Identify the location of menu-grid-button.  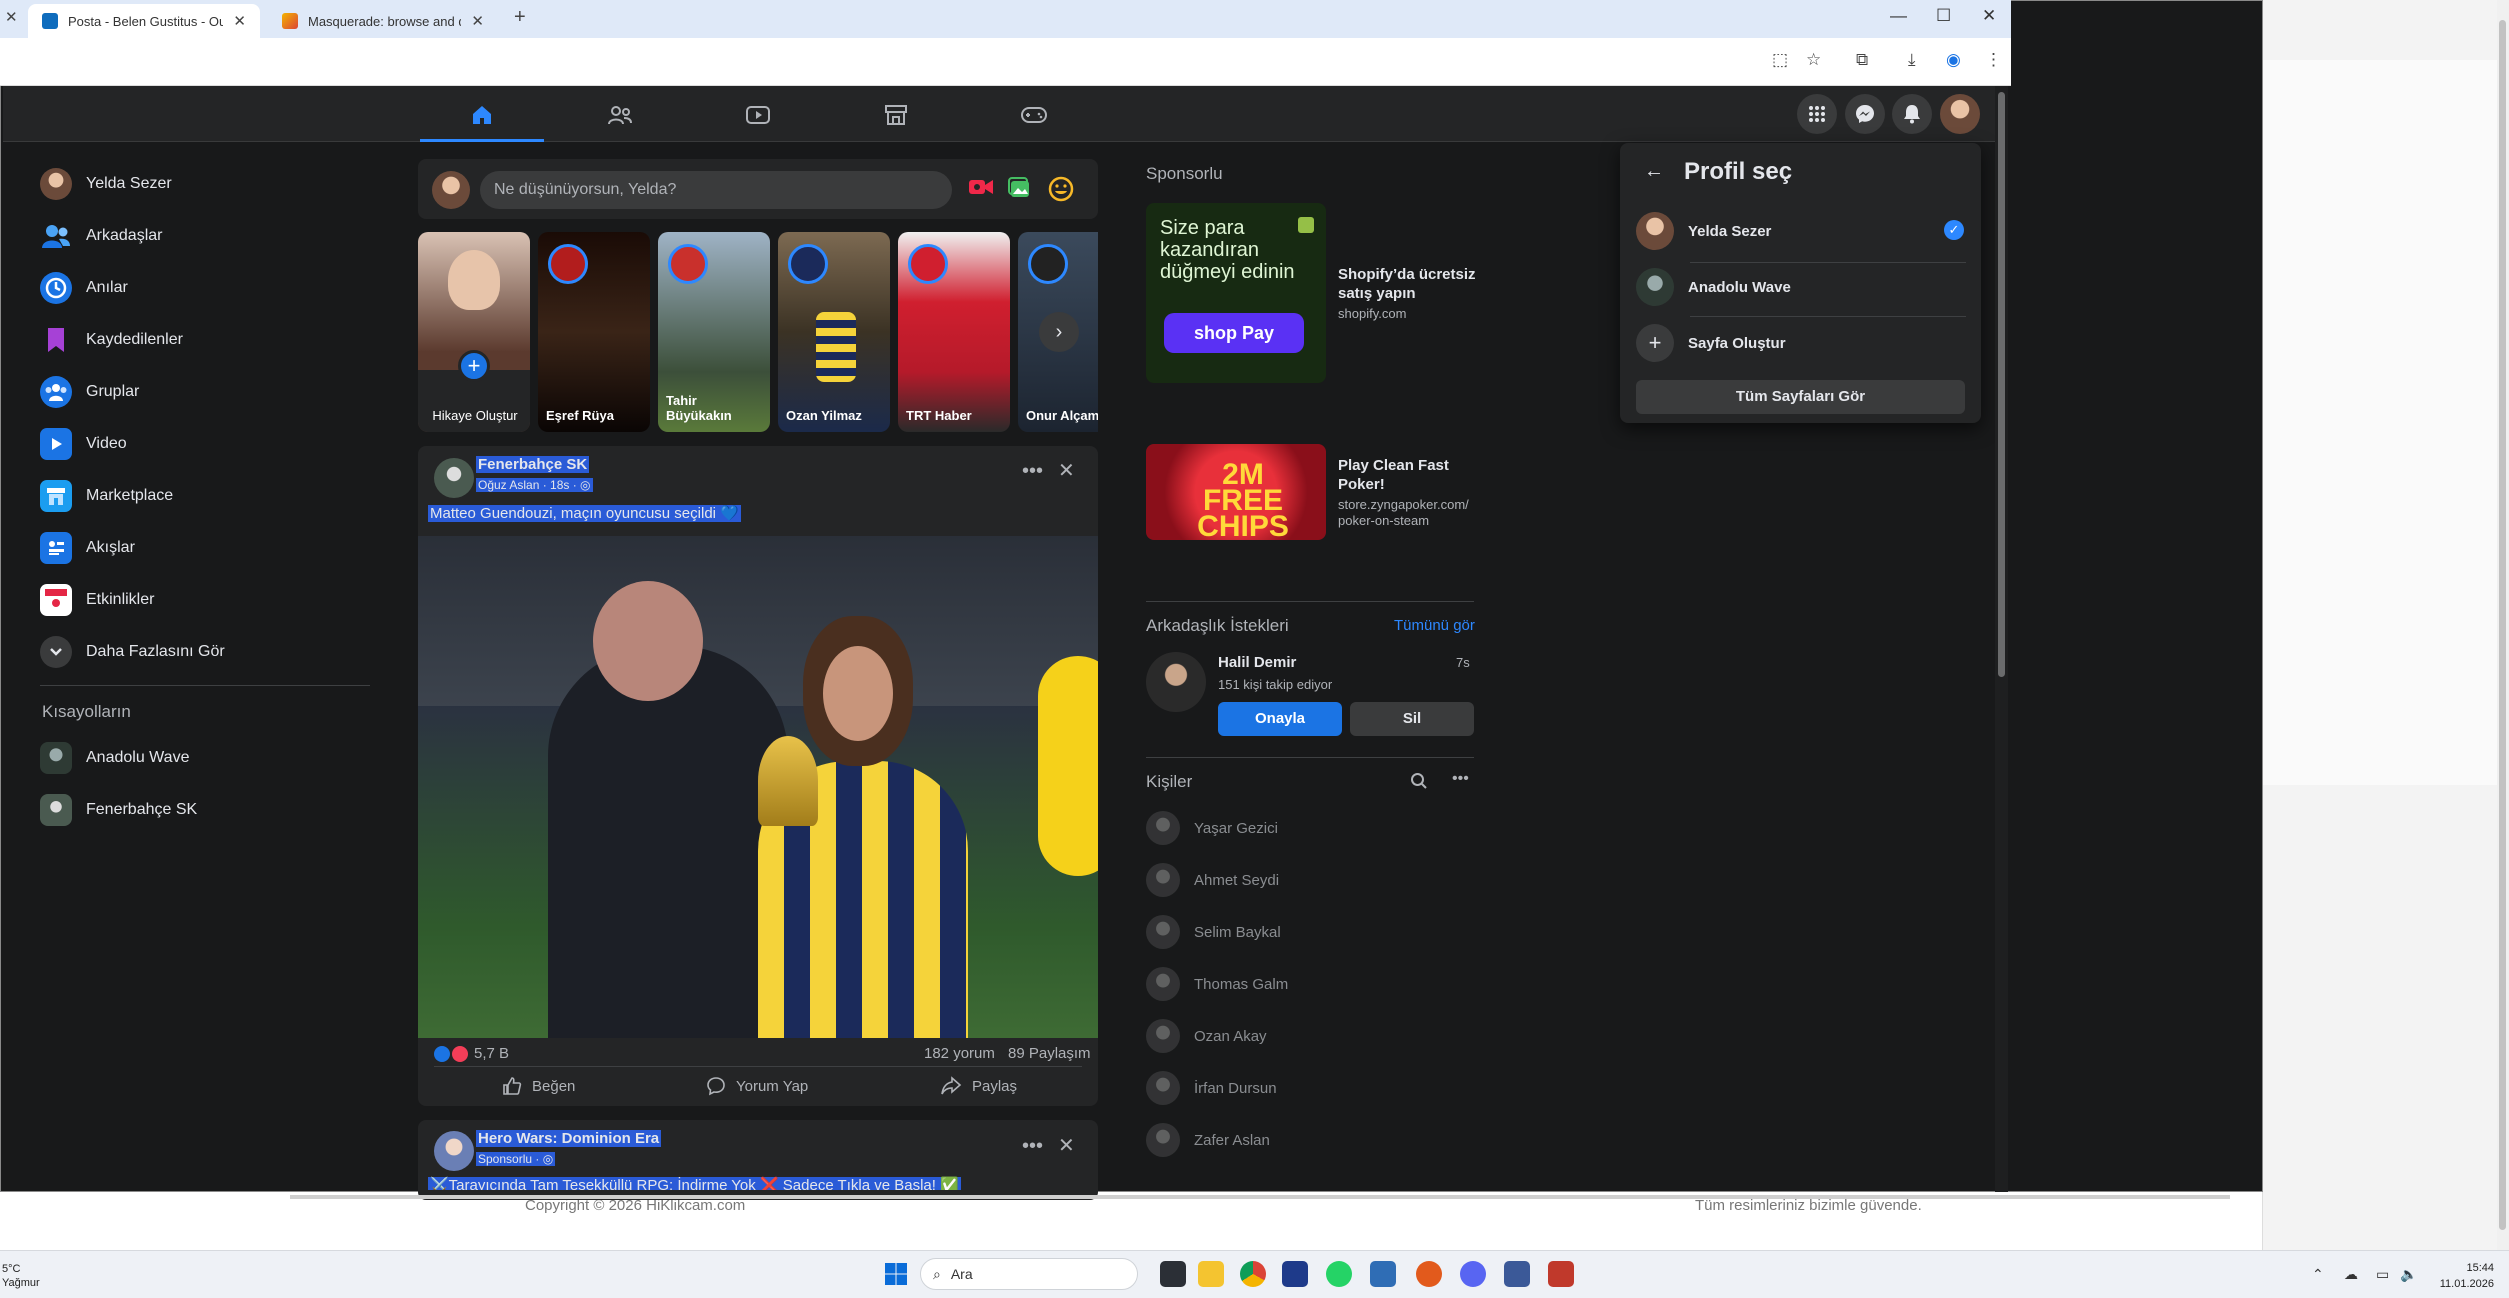
(1817, 114).